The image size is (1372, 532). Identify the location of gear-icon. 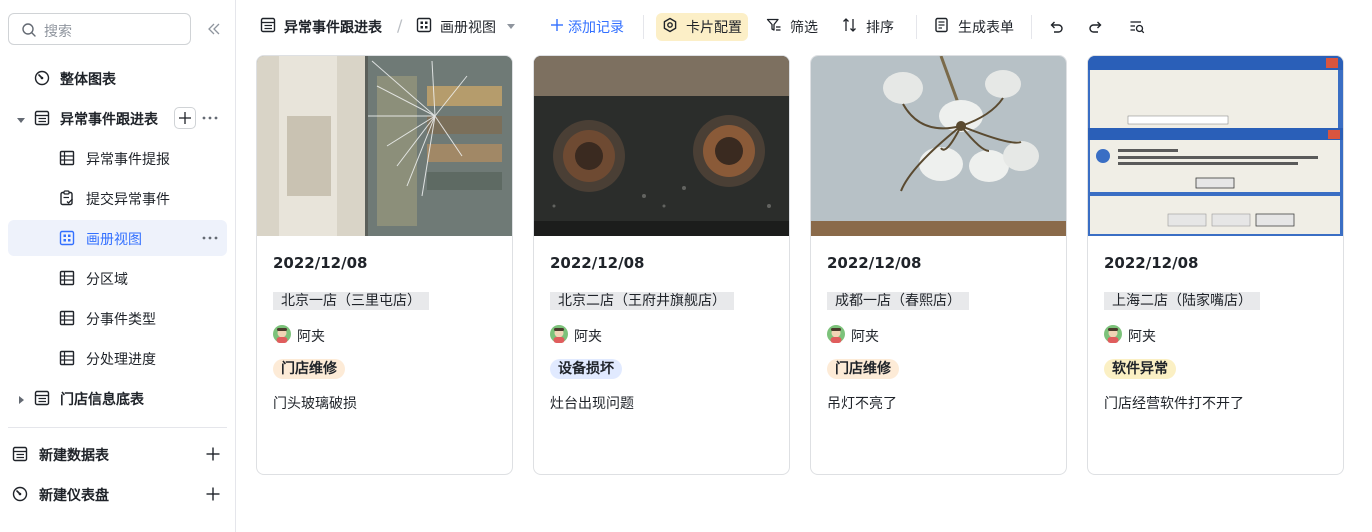
(670, 27).